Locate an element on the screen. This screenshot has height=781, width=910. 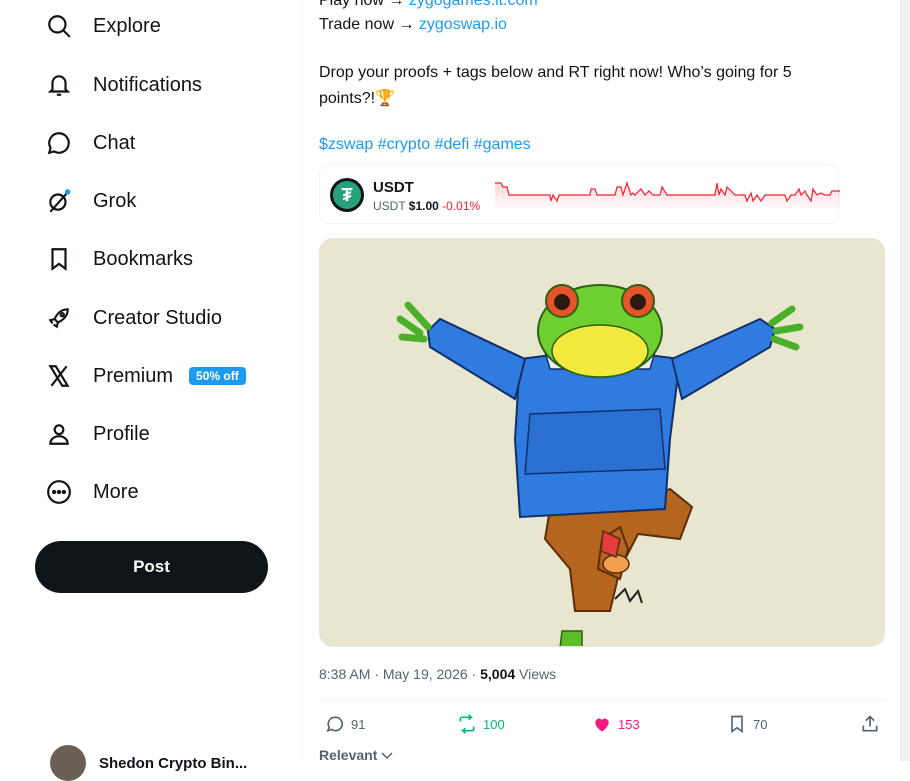
nav-item-bookmarks: Bookmarks is located at coordinates (113, 259).